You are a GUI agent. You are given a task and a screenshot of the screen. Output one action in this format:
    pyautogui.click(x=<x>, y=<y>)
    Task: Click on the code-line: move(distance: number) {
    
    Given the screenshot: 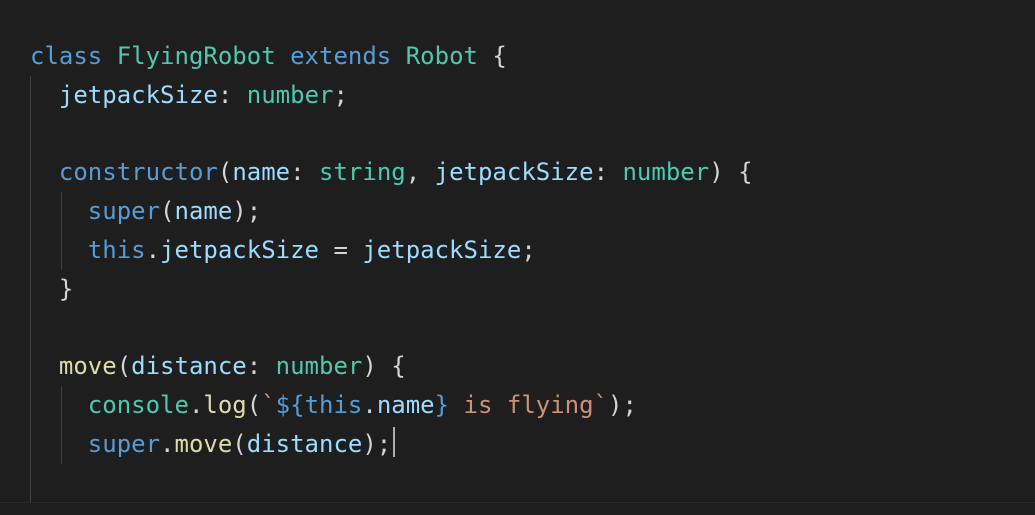 What is the action you would take?
    pyautogui.click(x=391, y=367)
    